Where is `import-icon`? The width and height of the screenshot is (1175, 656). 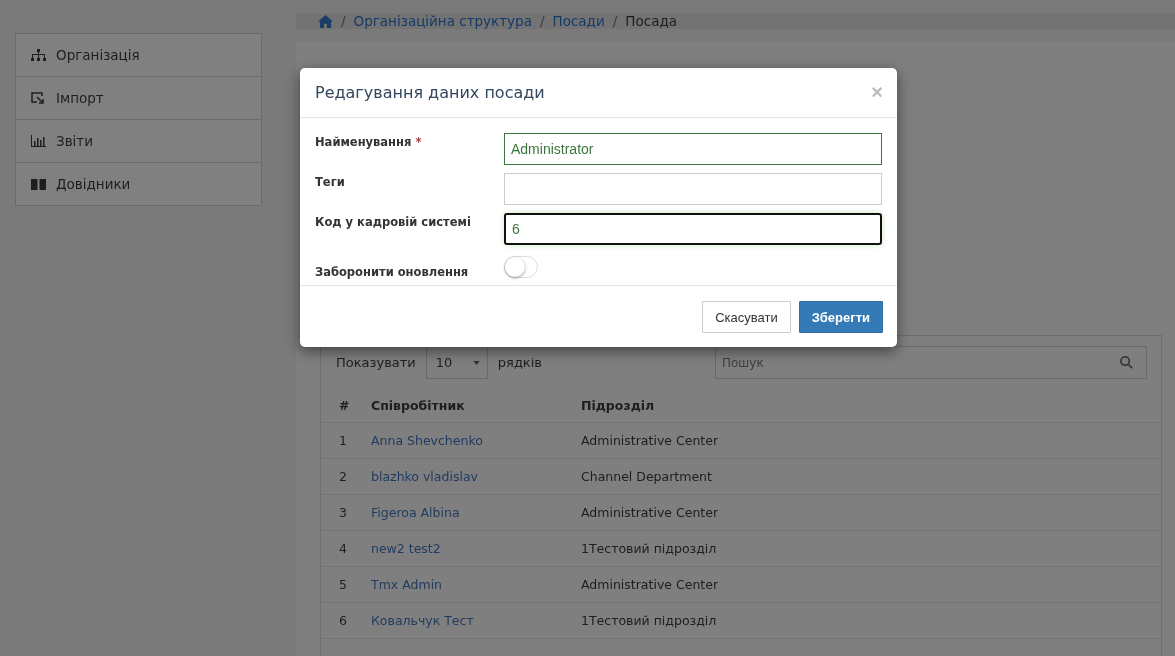
import-icon is located at coordinates (38, 98).